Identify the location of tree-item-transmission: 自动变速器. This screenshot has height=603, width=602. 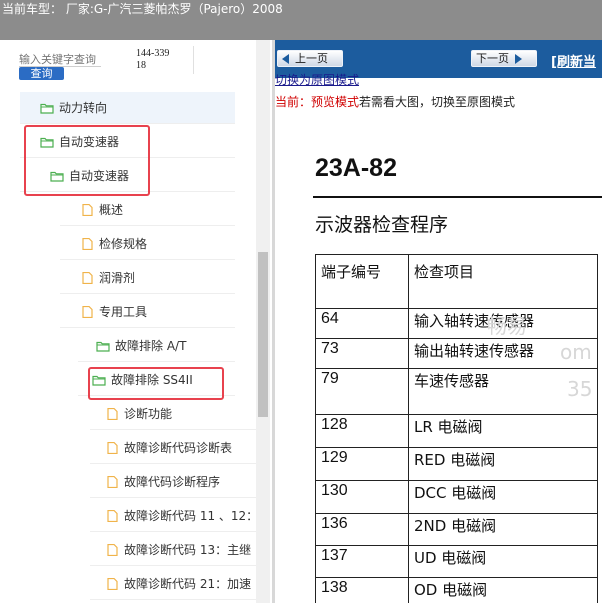
(127, 142).